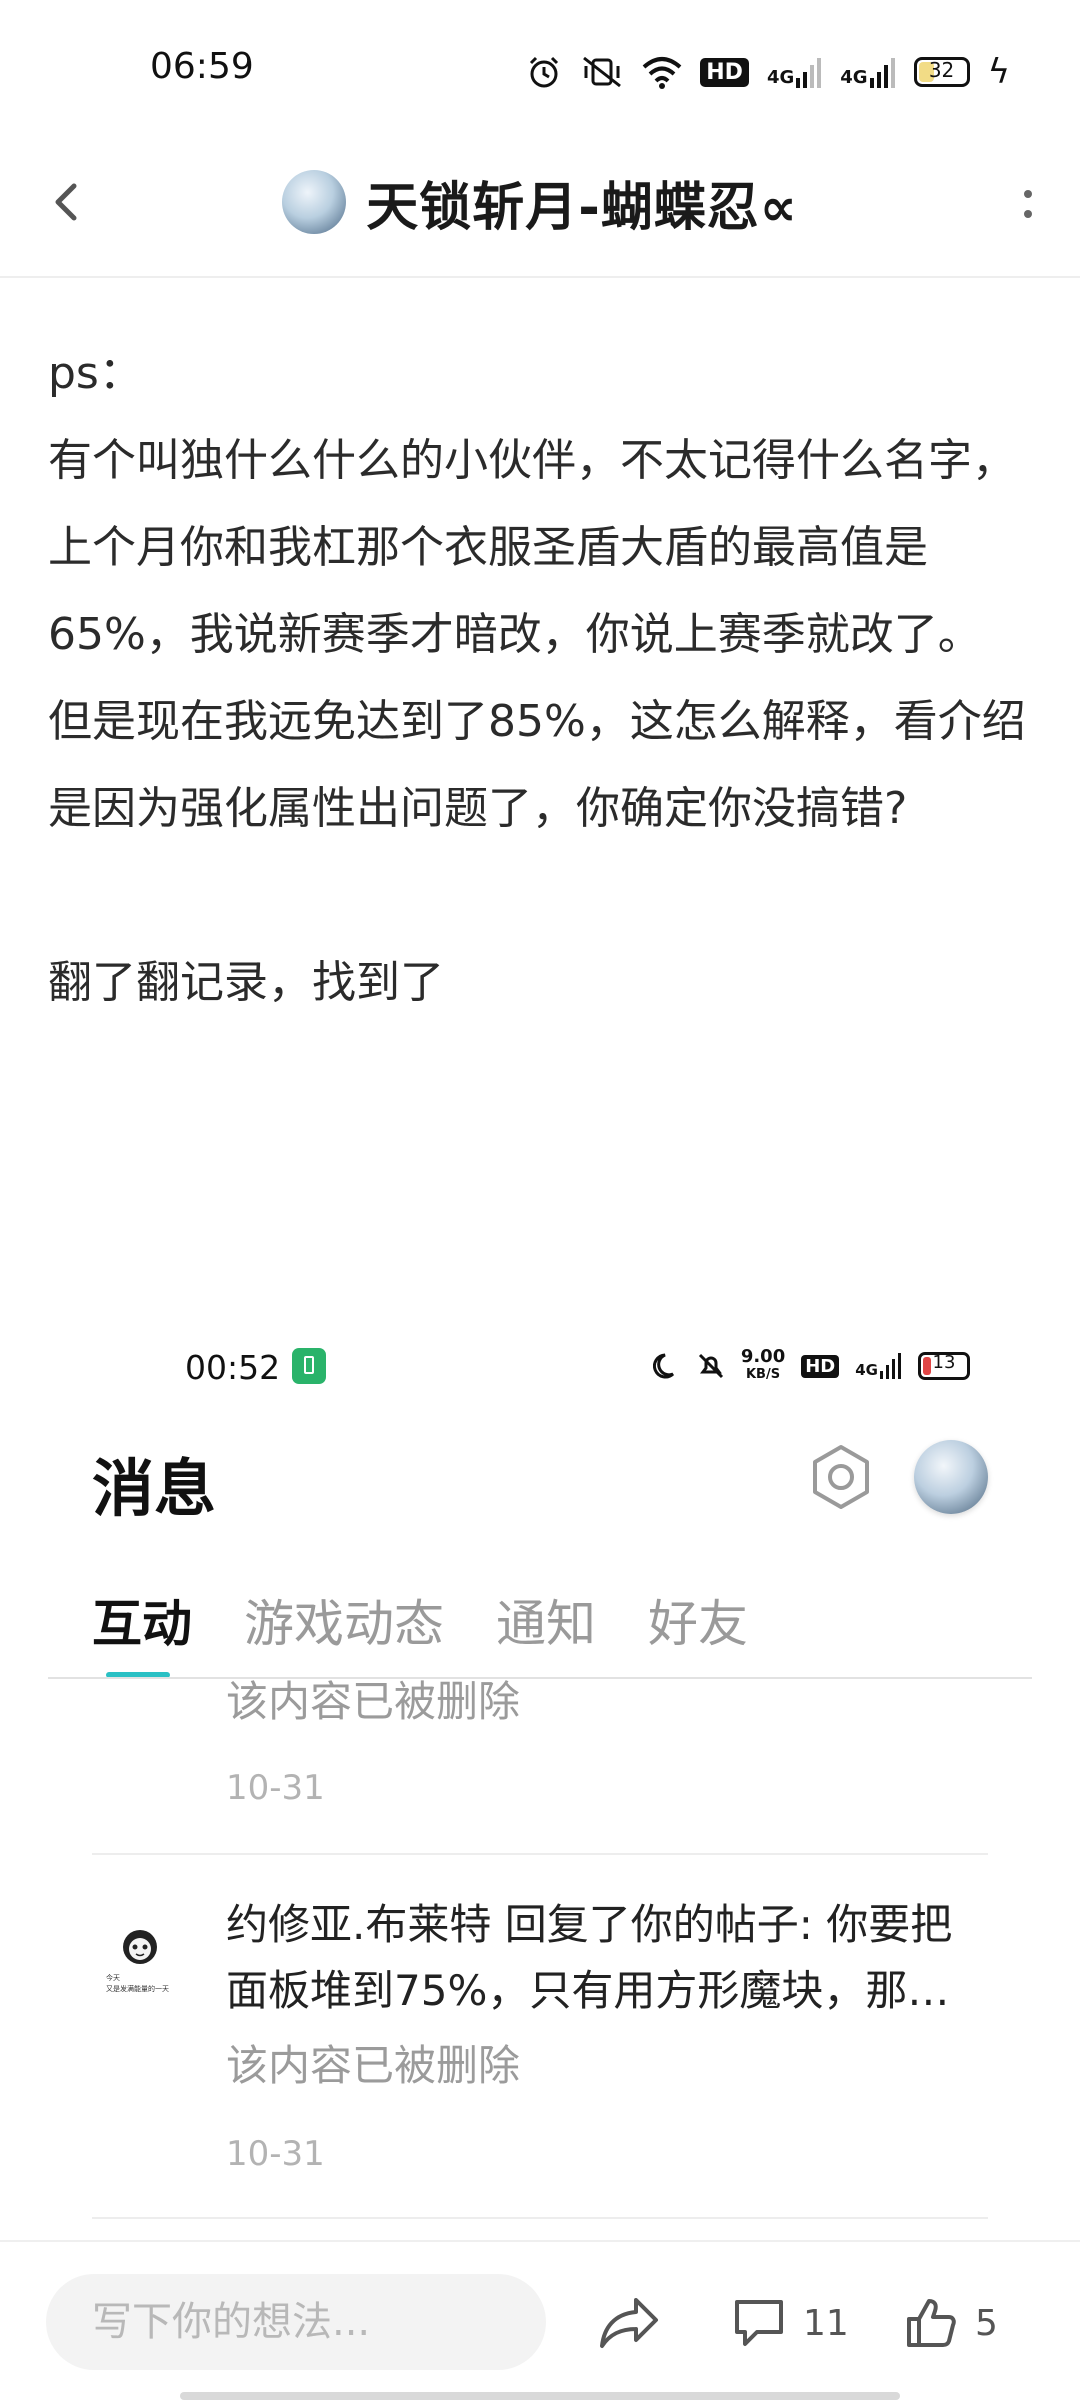 The height and width of the screenshot is (2402, 1080). I want to click on status-icons: HD 4G 4G 32 ϟ, so click(768, 72).